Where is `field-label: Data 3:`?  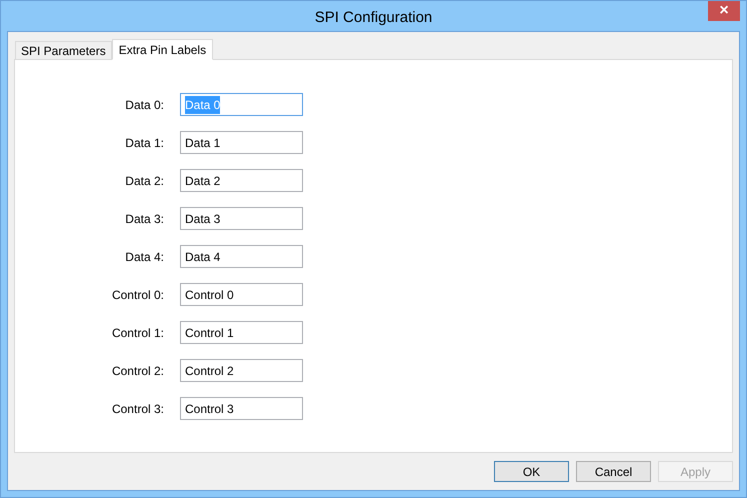 field-label: Data 3: is located at coordinates (144, 219).